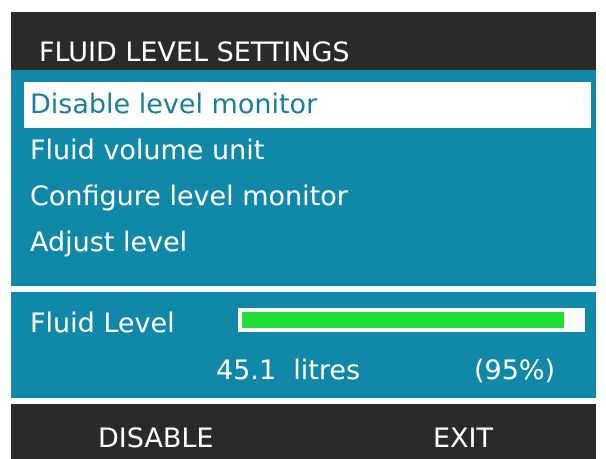 The width and height of the screenshot is (606, 459). What do you see at coordinates (307, 197) in the screenshot?
I see `menu-item-configure-level-monitor: Configure level monitor` at bounding box center [307, 197].